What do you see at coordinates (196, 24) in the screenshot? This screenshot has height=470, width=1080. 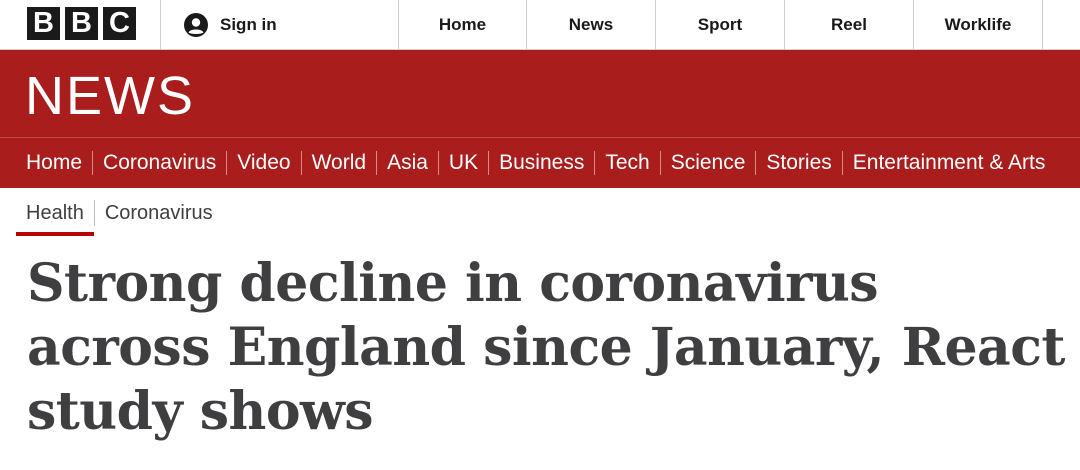 I see `user-icon` at bounding box center [196, 24].